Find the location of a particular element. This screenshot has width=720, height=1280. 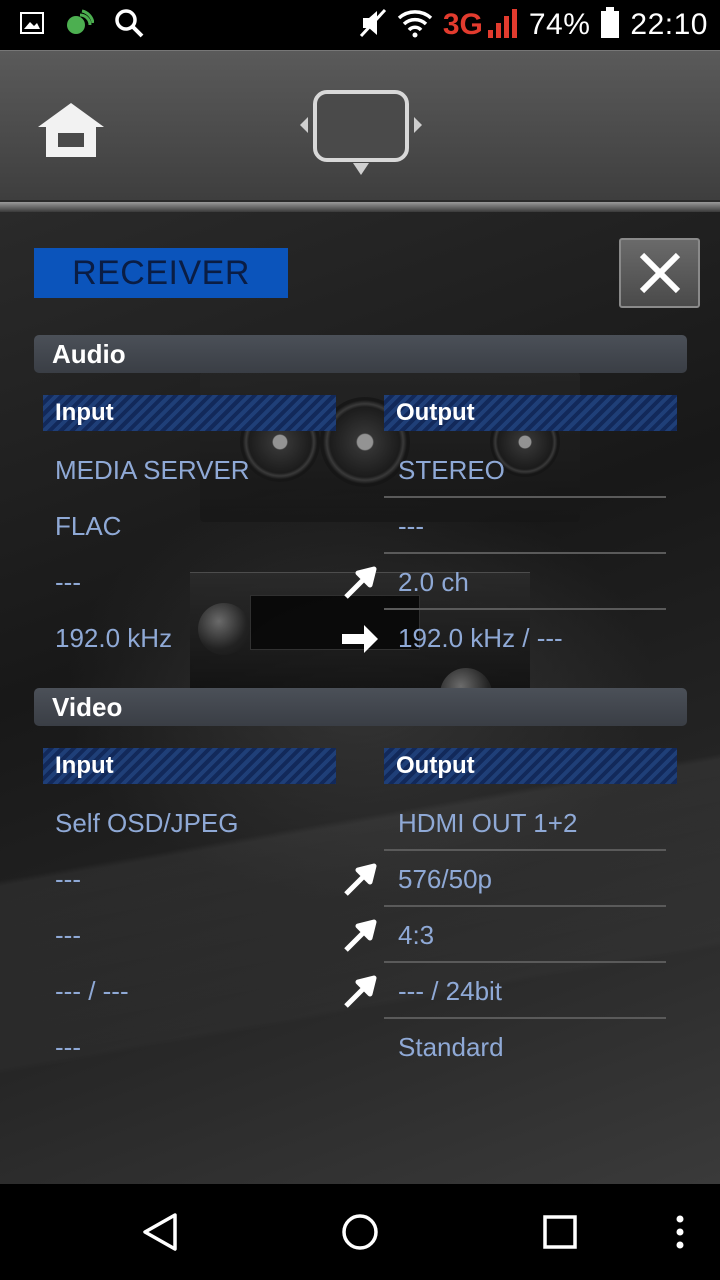

mute-icon is located at coordinates (373, 25).